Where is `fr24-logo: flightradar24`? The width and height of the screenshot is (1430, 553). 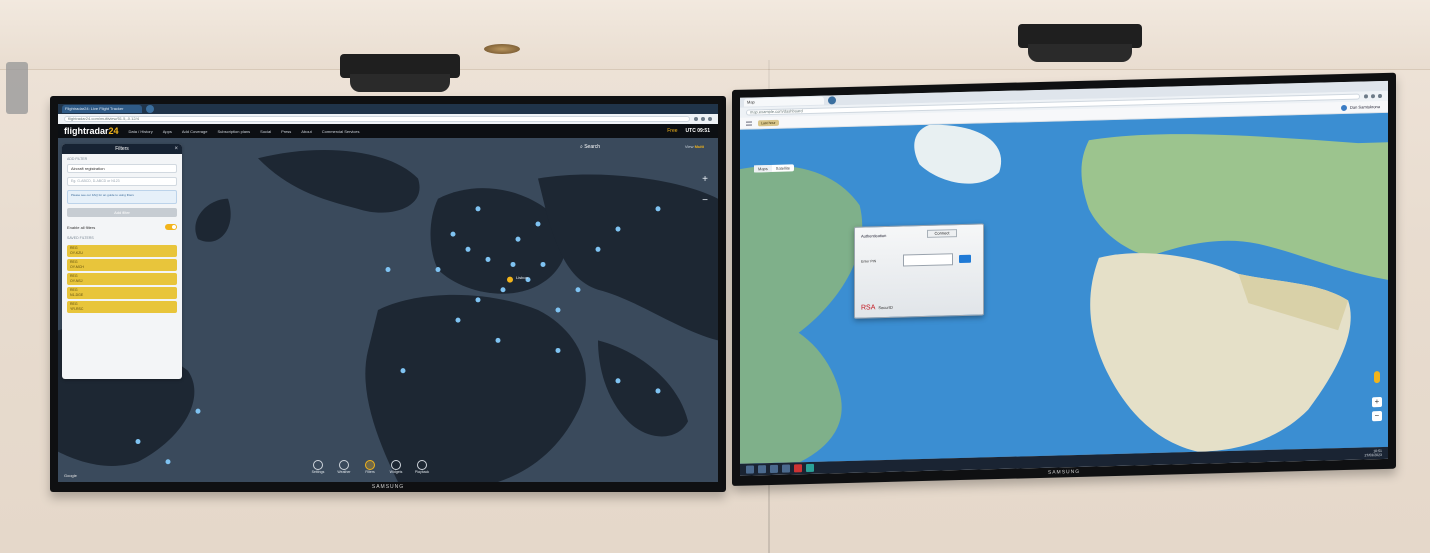
fr24-logo: flightradar24 is located at coordinates (91, 131).